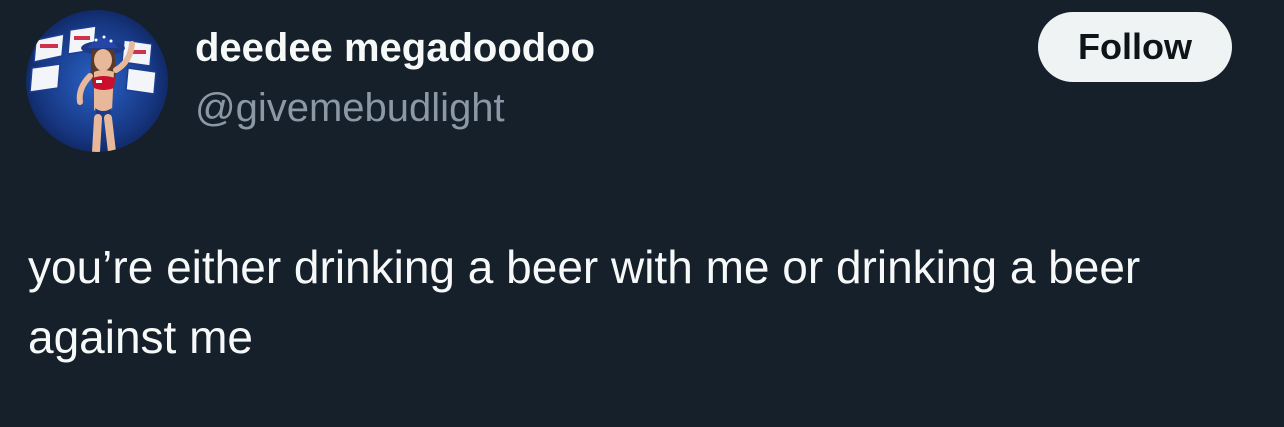 This screenshot has height=427, width=1284. I want to click on avatar, so click(97, 81).